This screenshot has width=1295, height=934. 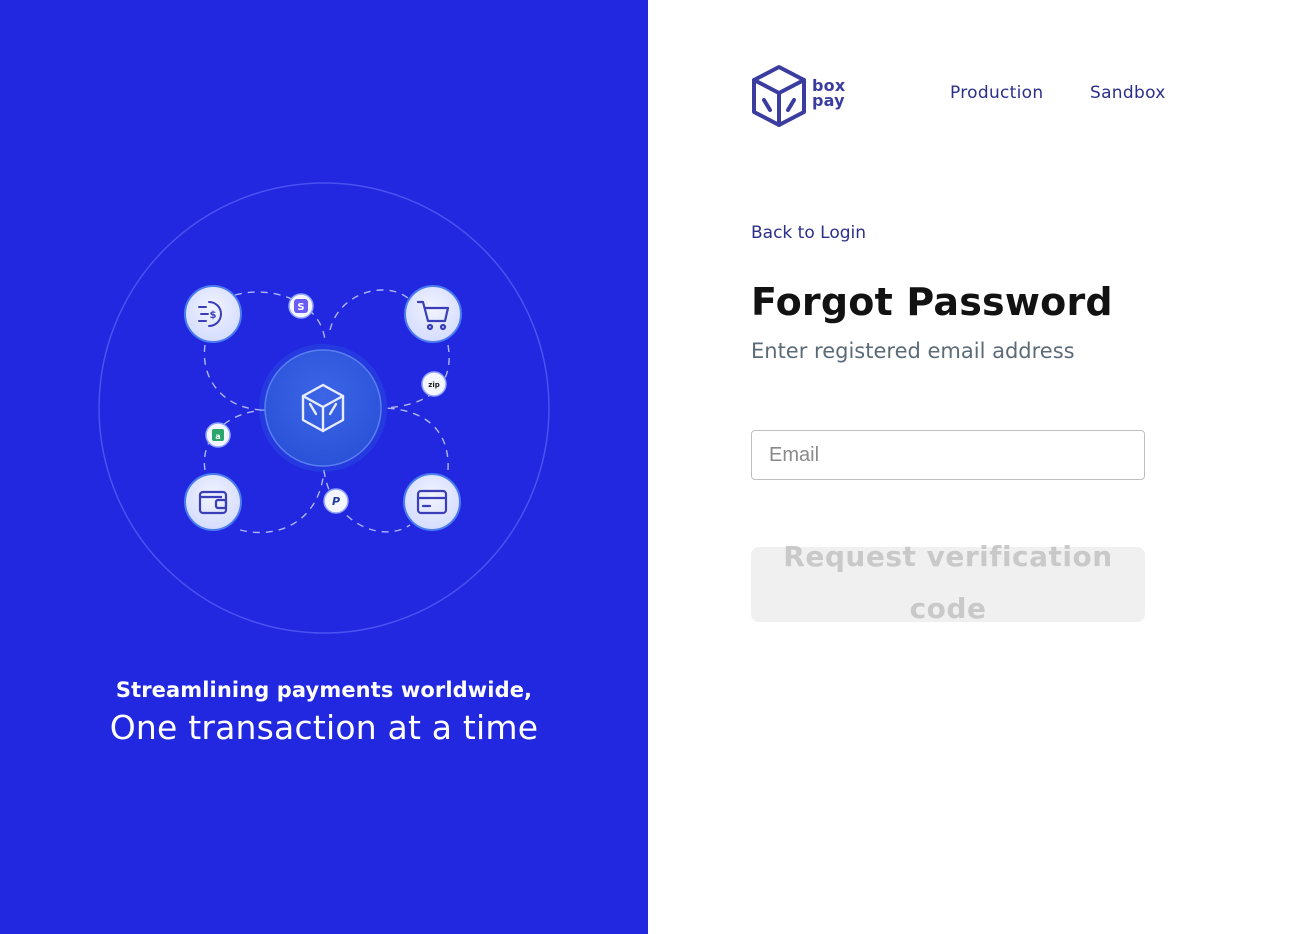 I want to click on brand-name: box pay, so click(x=828, y=94).